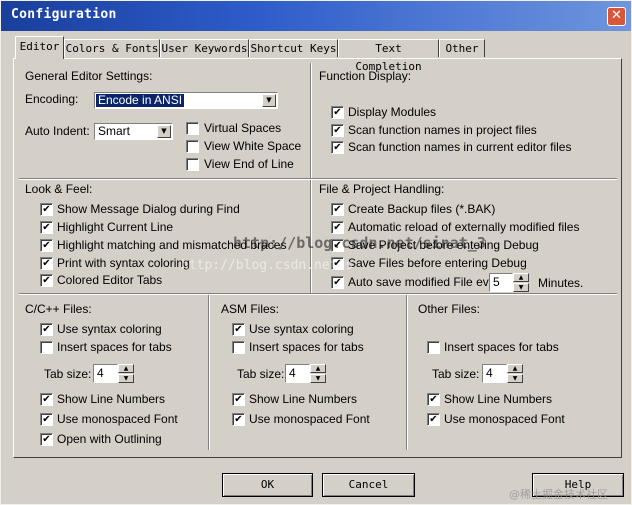 The image size is (632, 505). I want to click on tab-label: Colors & Fonts, so click(112, 48).